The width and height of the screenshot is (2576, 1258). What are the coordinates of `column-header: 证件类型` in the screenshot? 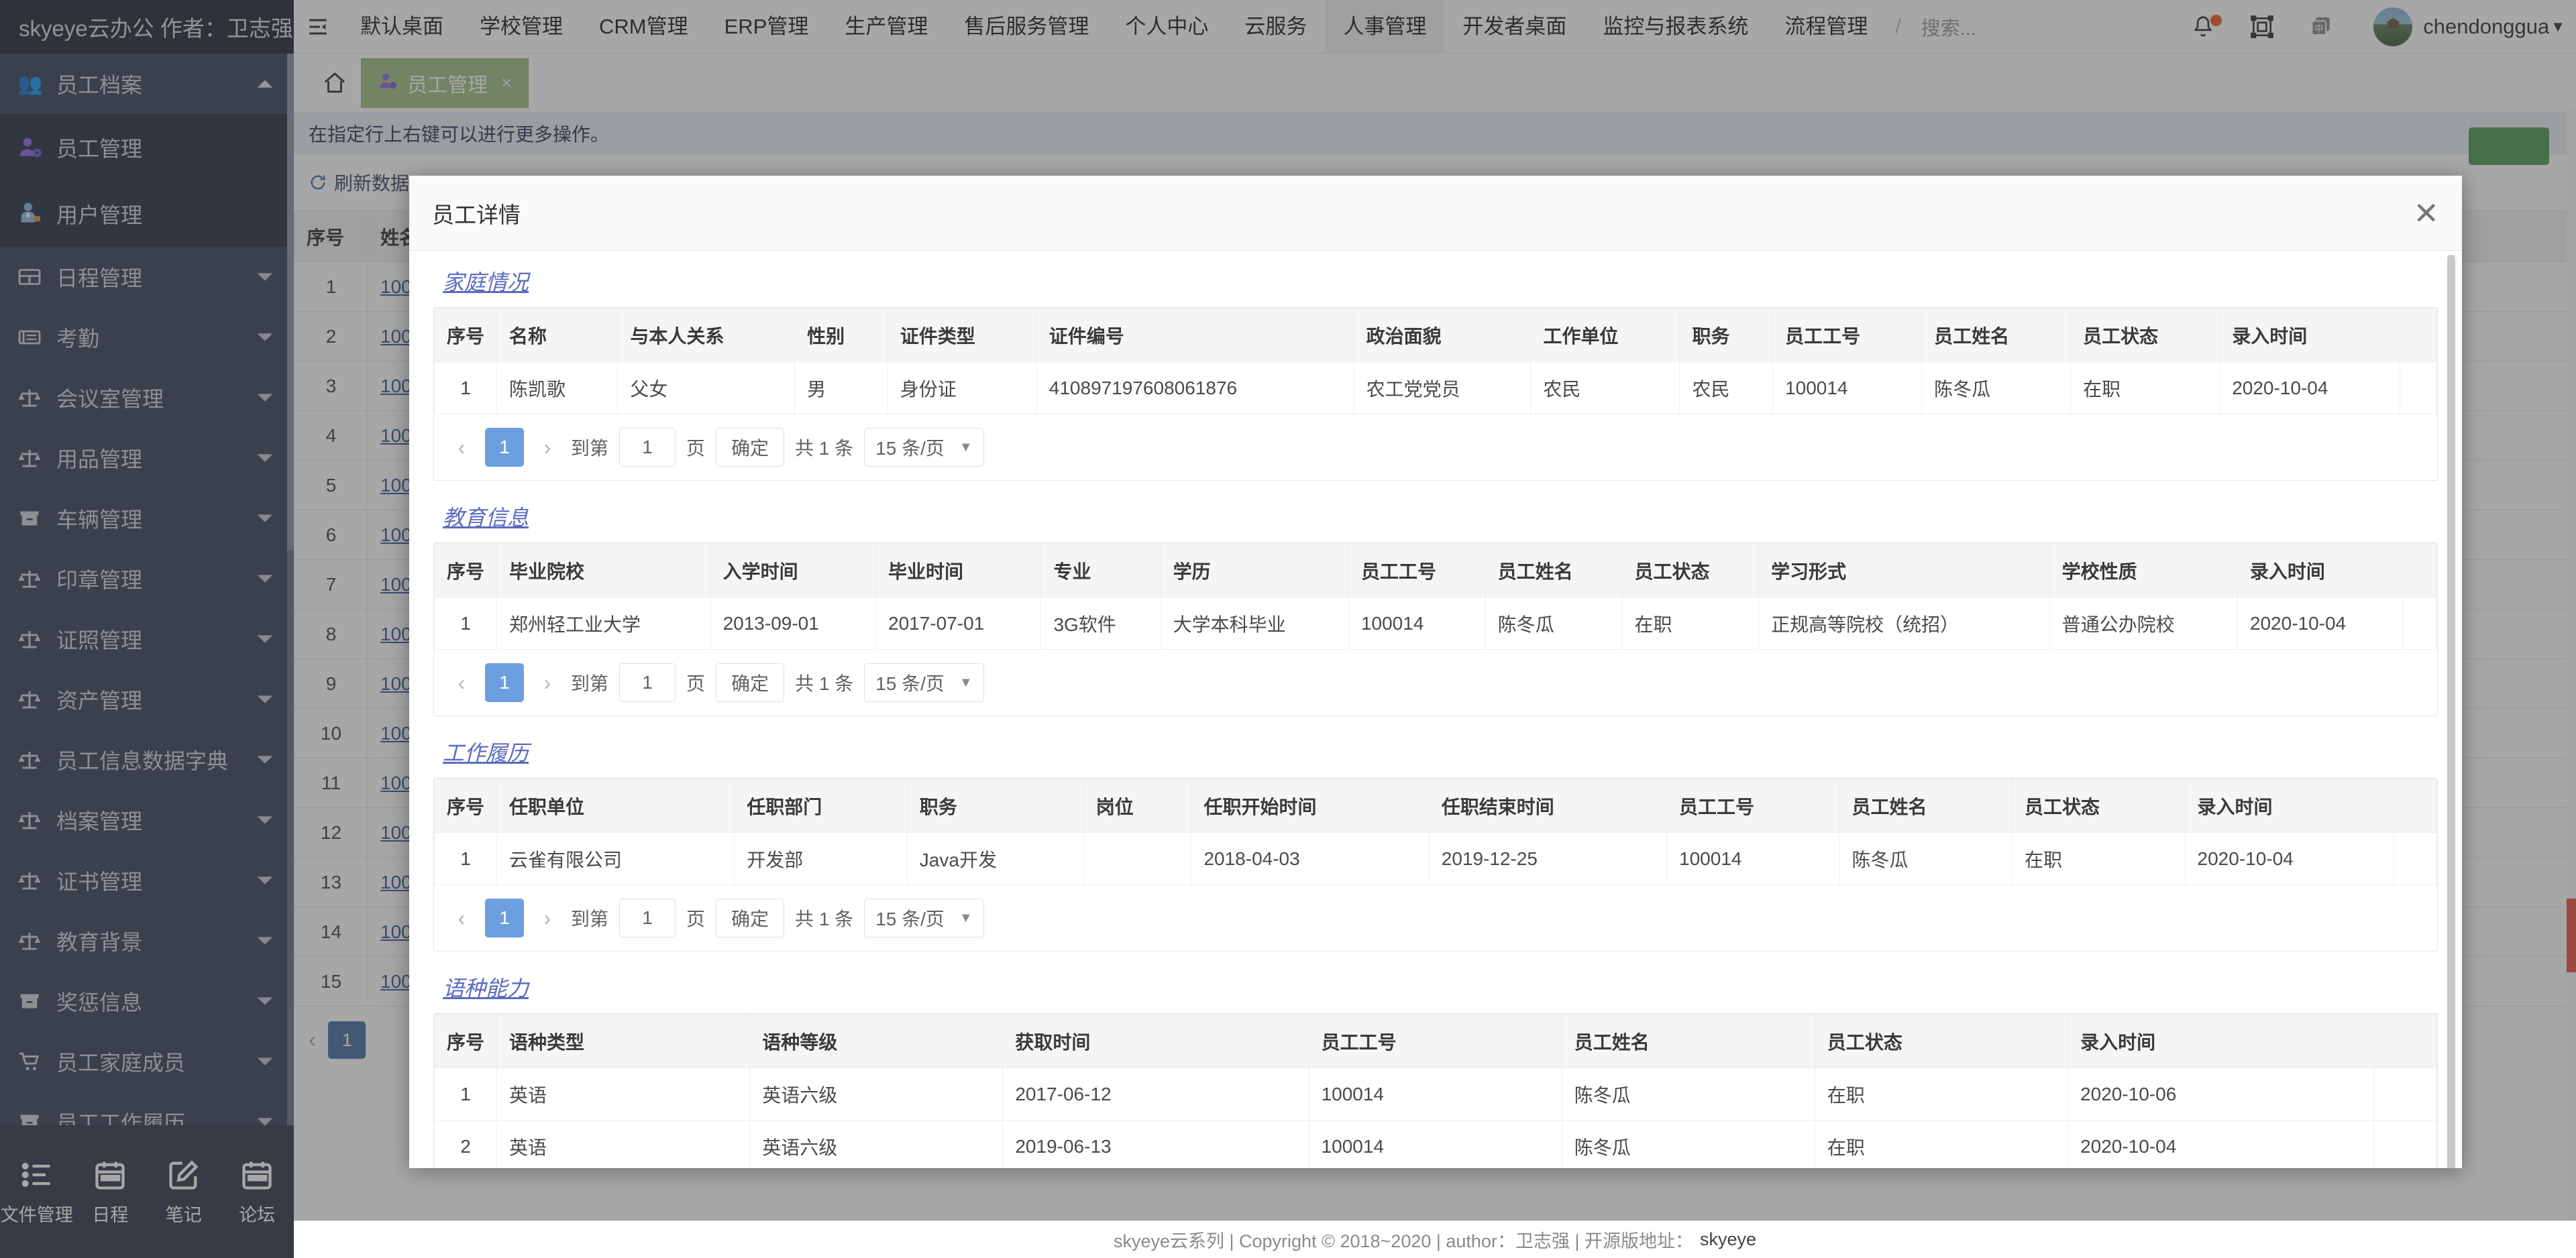 It's located at (962, 335).